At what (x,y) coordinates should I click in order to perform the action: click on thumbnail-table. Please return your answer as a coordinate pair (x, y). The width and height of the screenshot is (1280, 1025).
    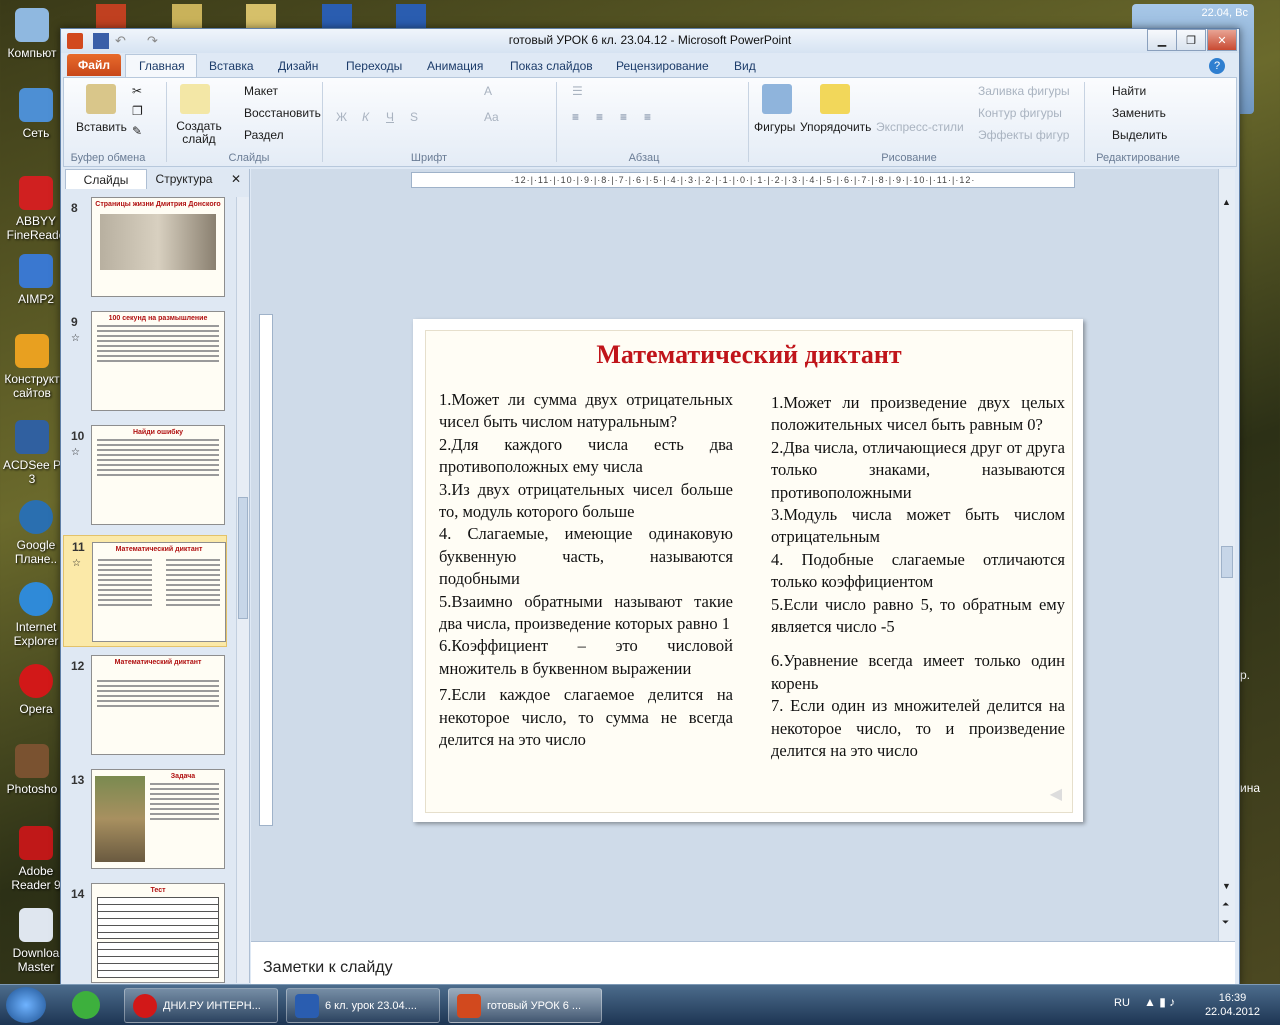
    Looking at the image, I should click on (158, 960).